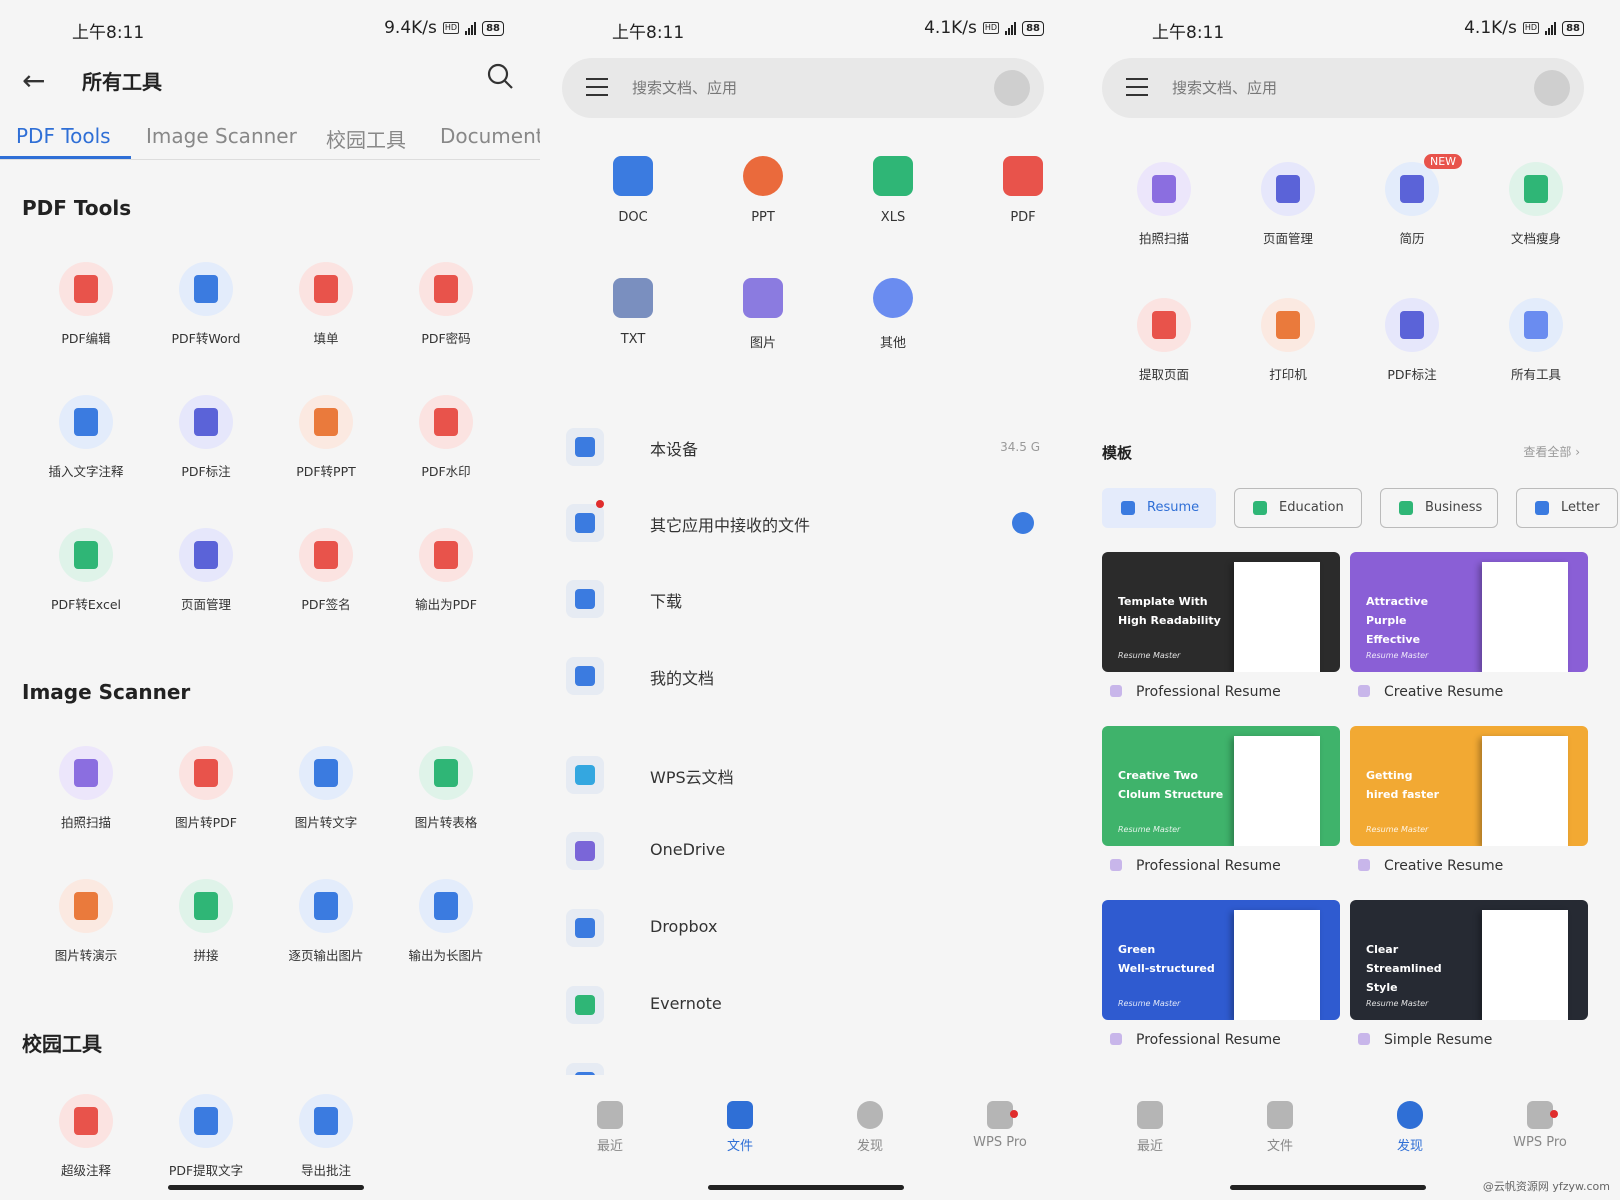 This screenshot has width=1620, height=1200. I want to click on section-title-image-scanner: Image Scanner, so click(106, 692).